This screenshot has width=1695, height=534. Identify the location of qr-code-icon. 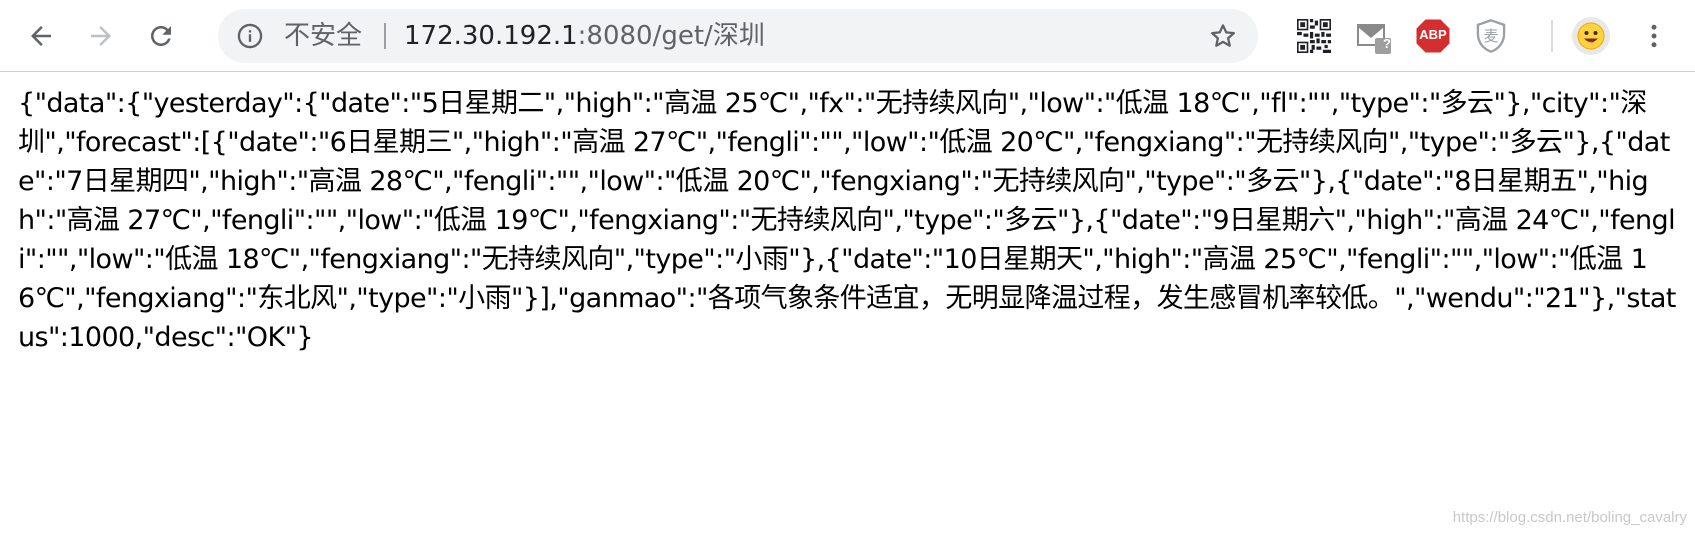
(1314, 36).